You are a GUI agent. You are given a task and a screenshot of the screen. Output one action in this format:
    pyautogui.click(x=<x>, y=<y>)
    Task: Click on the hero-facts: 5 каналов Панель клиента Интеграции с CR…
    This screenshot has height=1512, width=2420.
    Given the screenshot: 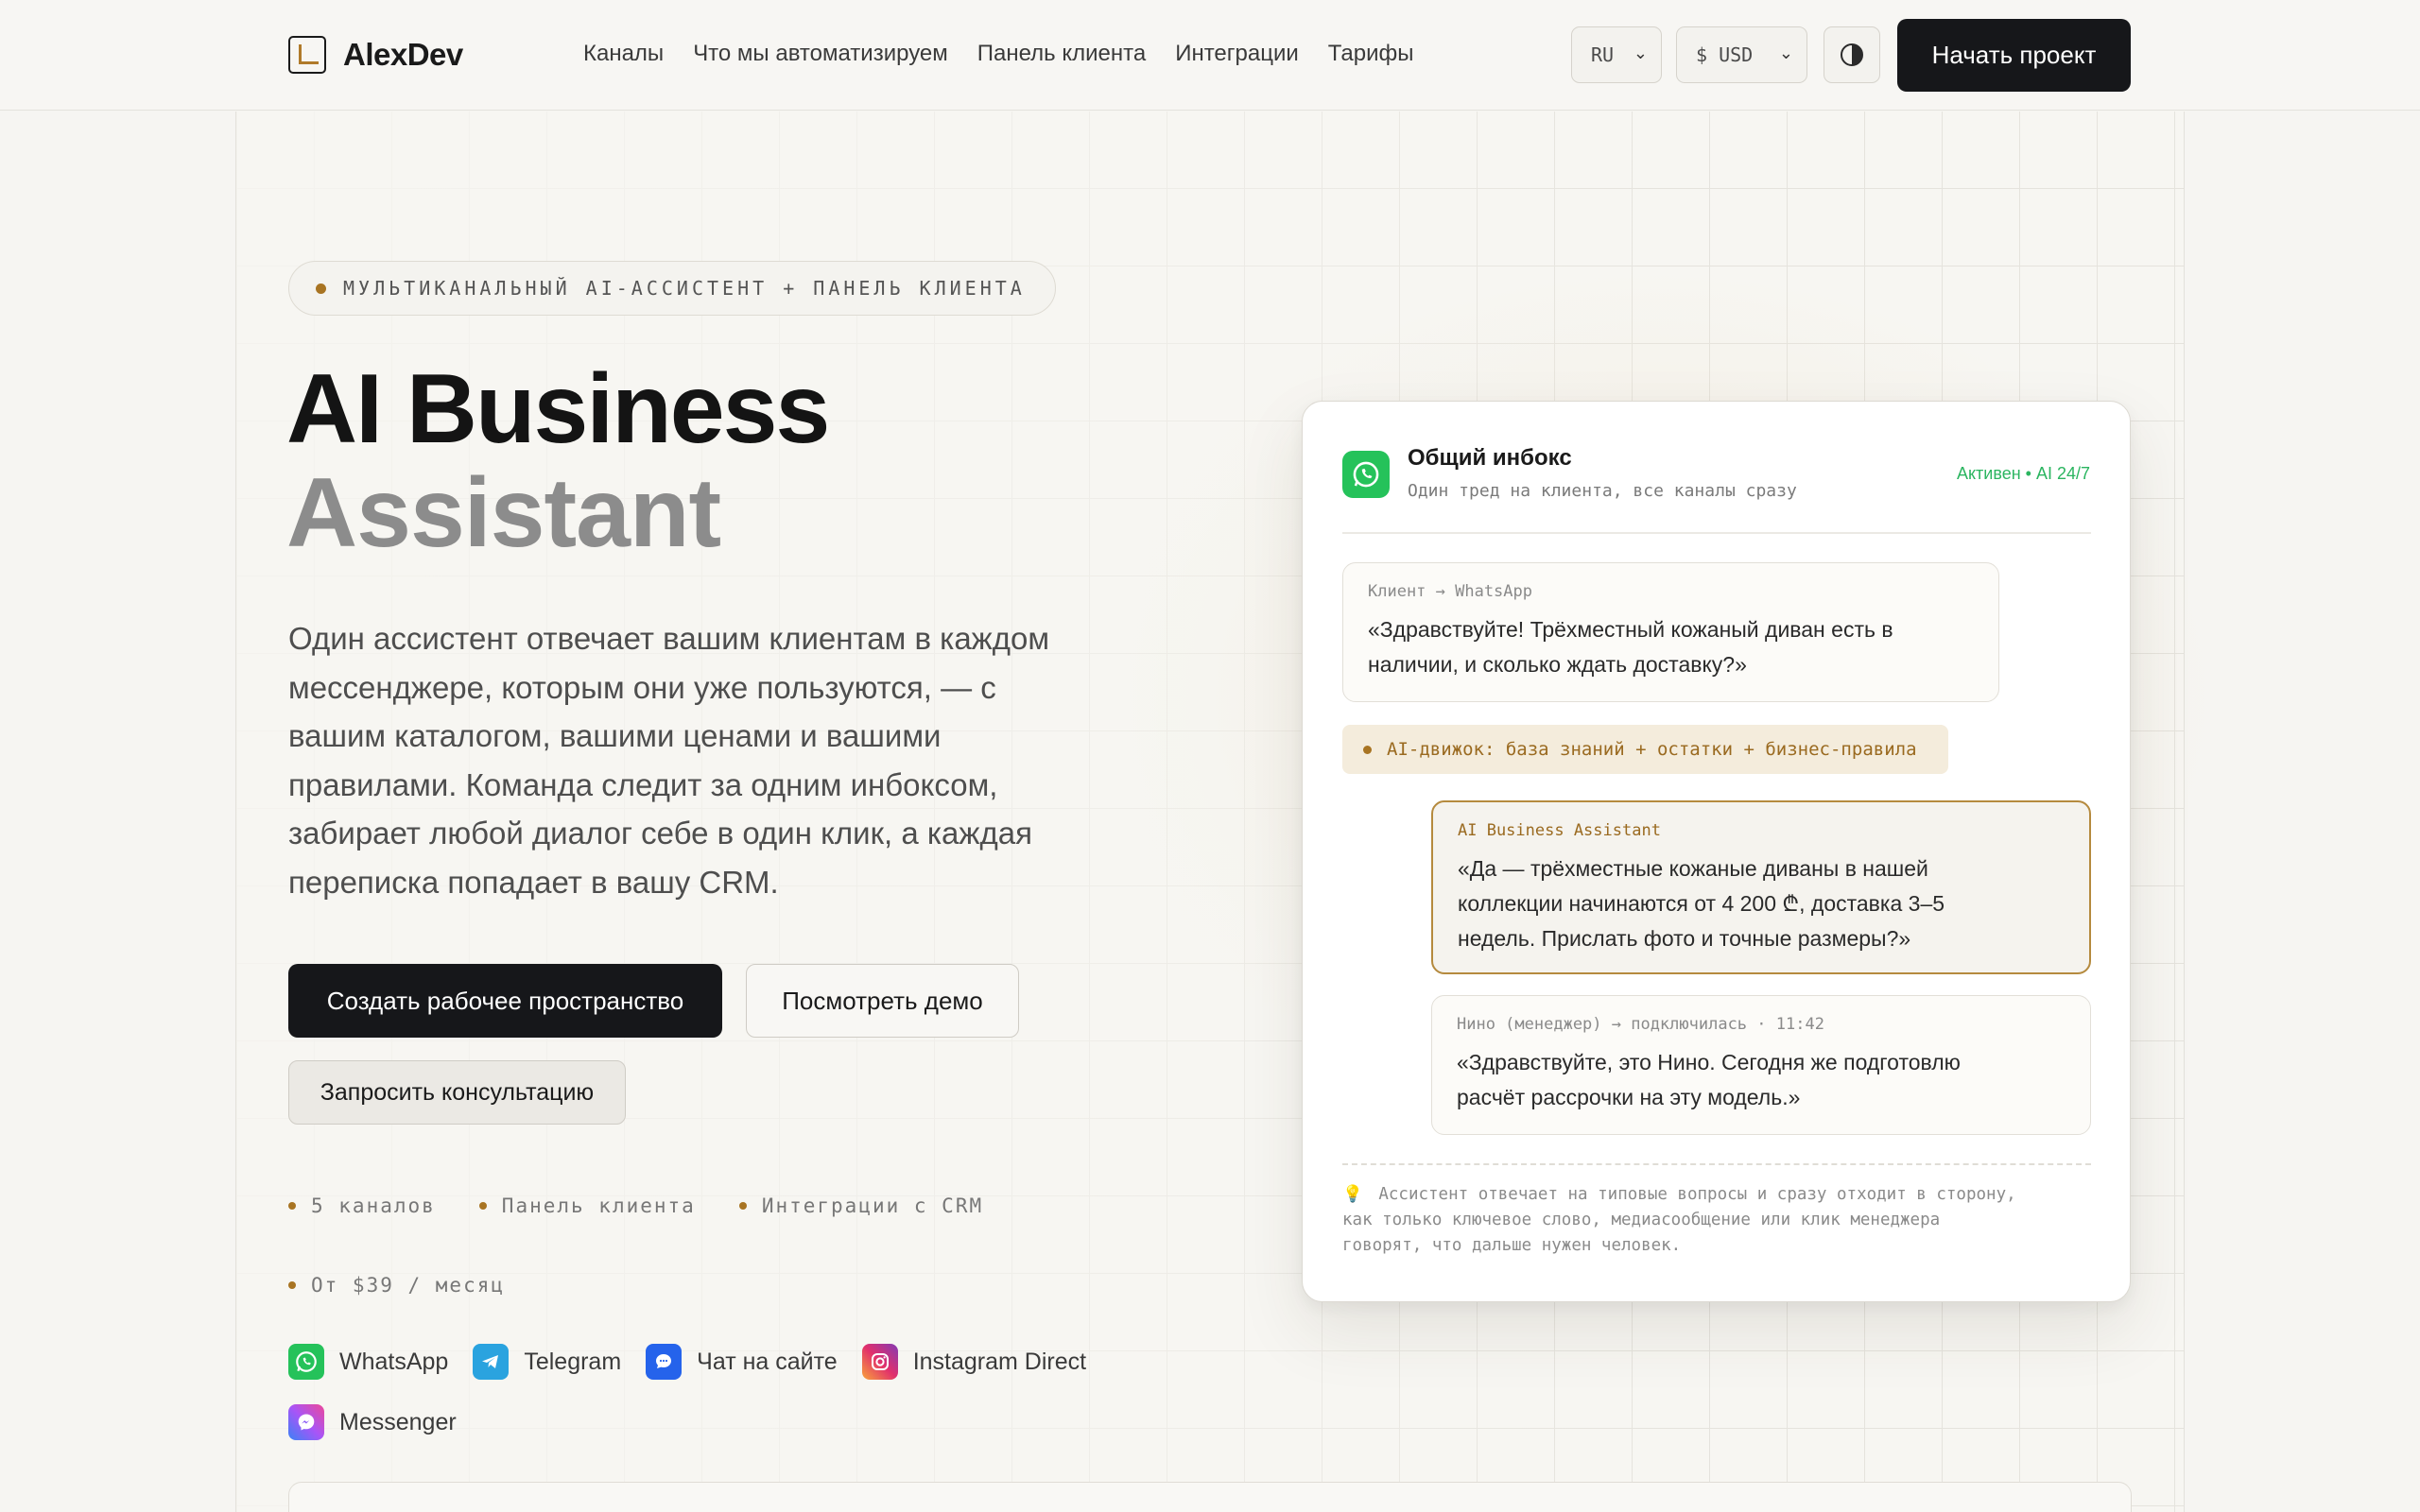 What is the action you would take?
    pyautogui.click(x=657, y=1205)
    